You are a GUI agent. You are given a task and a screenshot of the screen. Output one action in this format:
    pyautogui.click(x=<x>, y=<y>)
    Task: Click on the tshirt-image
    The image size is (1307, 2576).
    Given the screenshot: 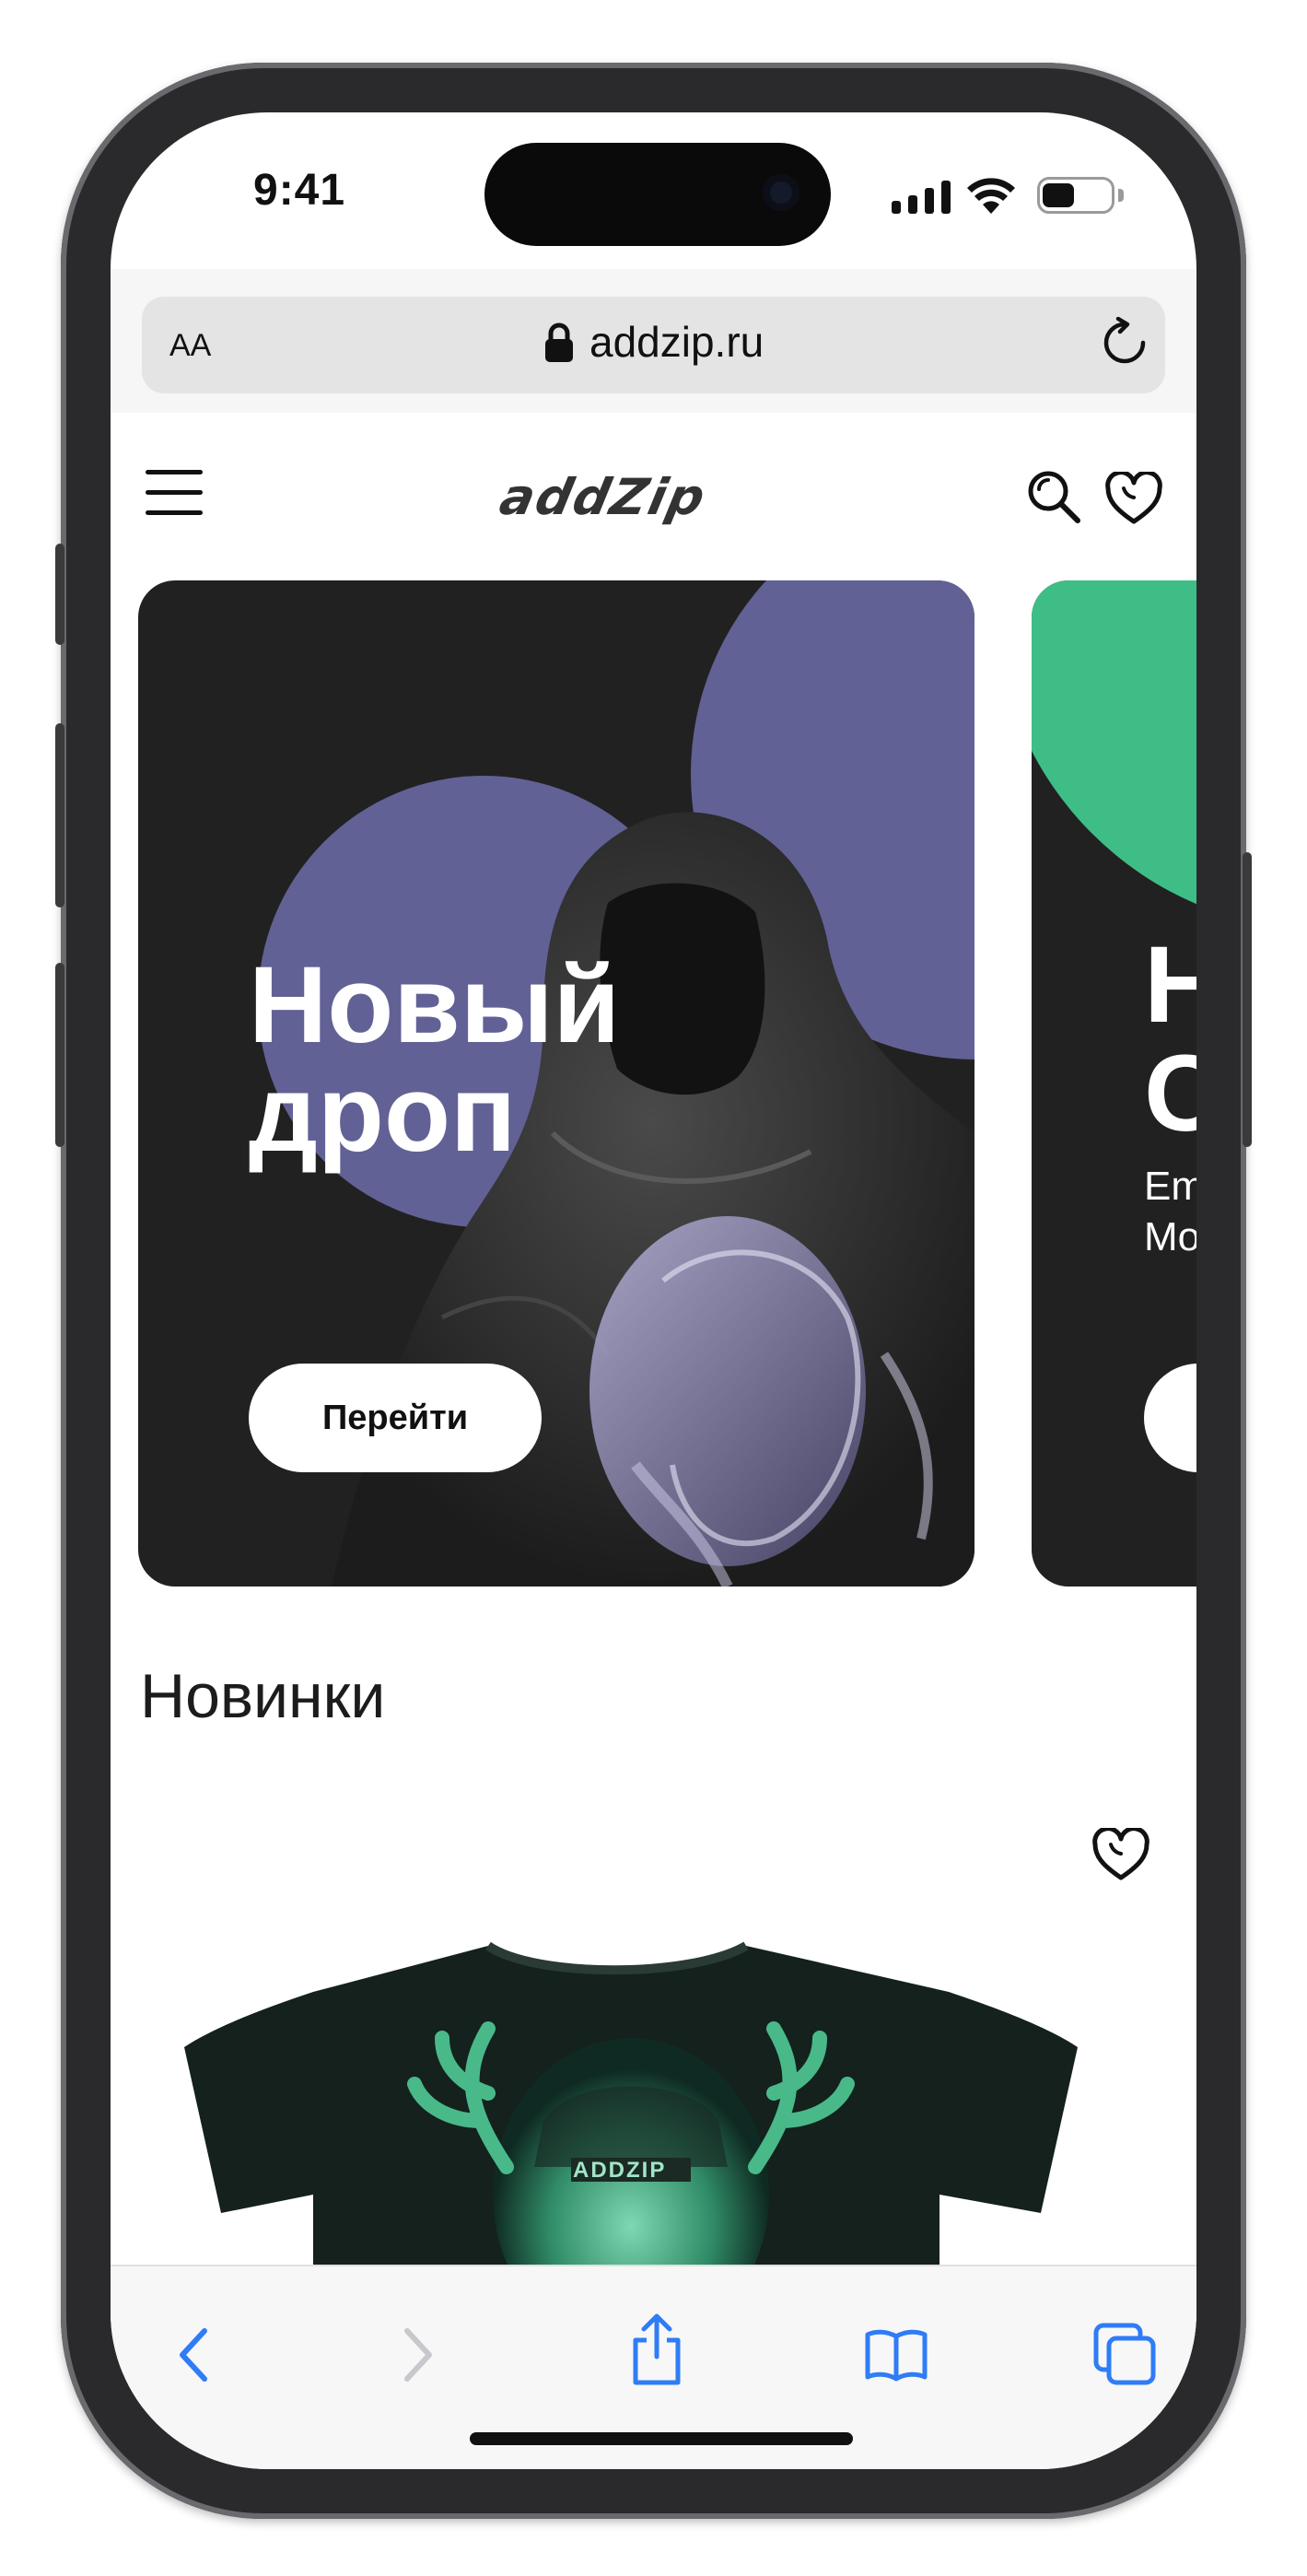 What is the action you would take?
    pyautogui.click(x=631, y=2103)
    